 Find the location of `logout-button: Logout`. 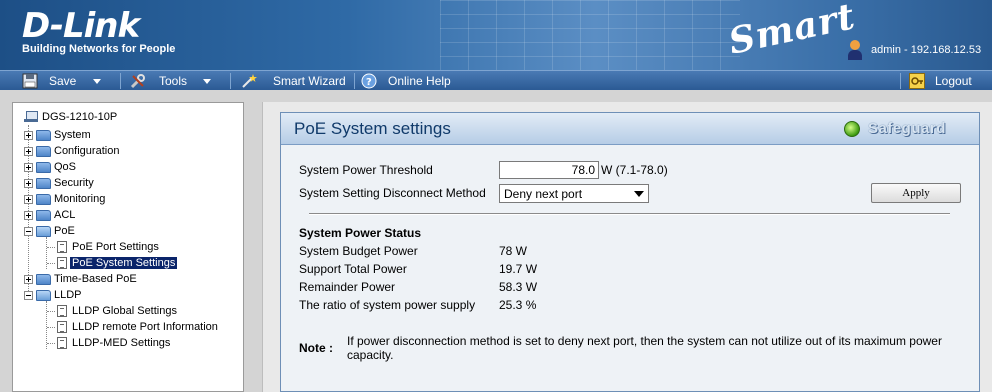

logout-button: Logout is located at coordinates (940, 81).